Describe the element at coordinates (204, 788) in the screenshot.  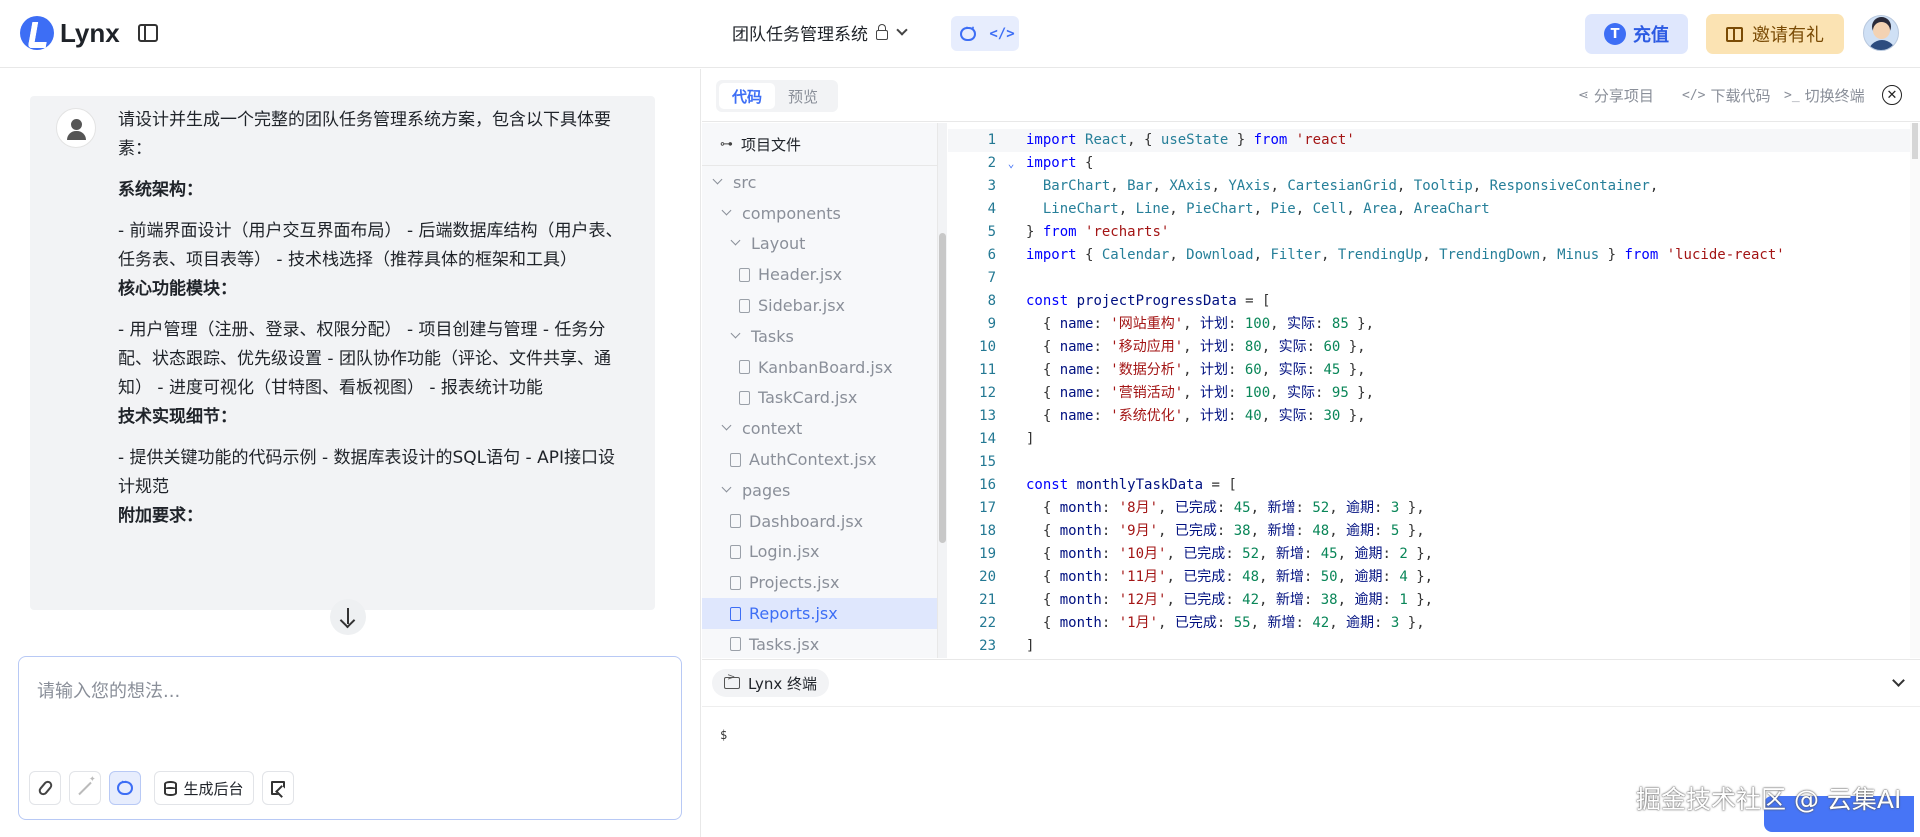
I see `generate-backend-button: 生成后台` at that location.